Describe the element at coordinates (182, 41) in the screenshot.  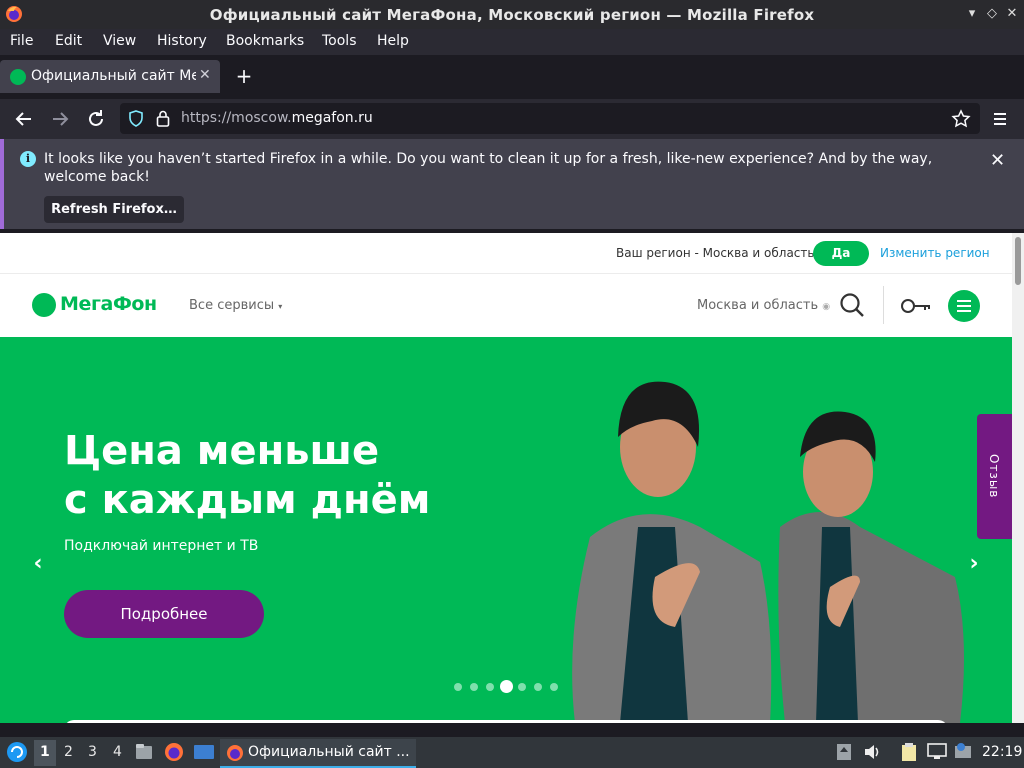
I see `menu-history: History` at that location.